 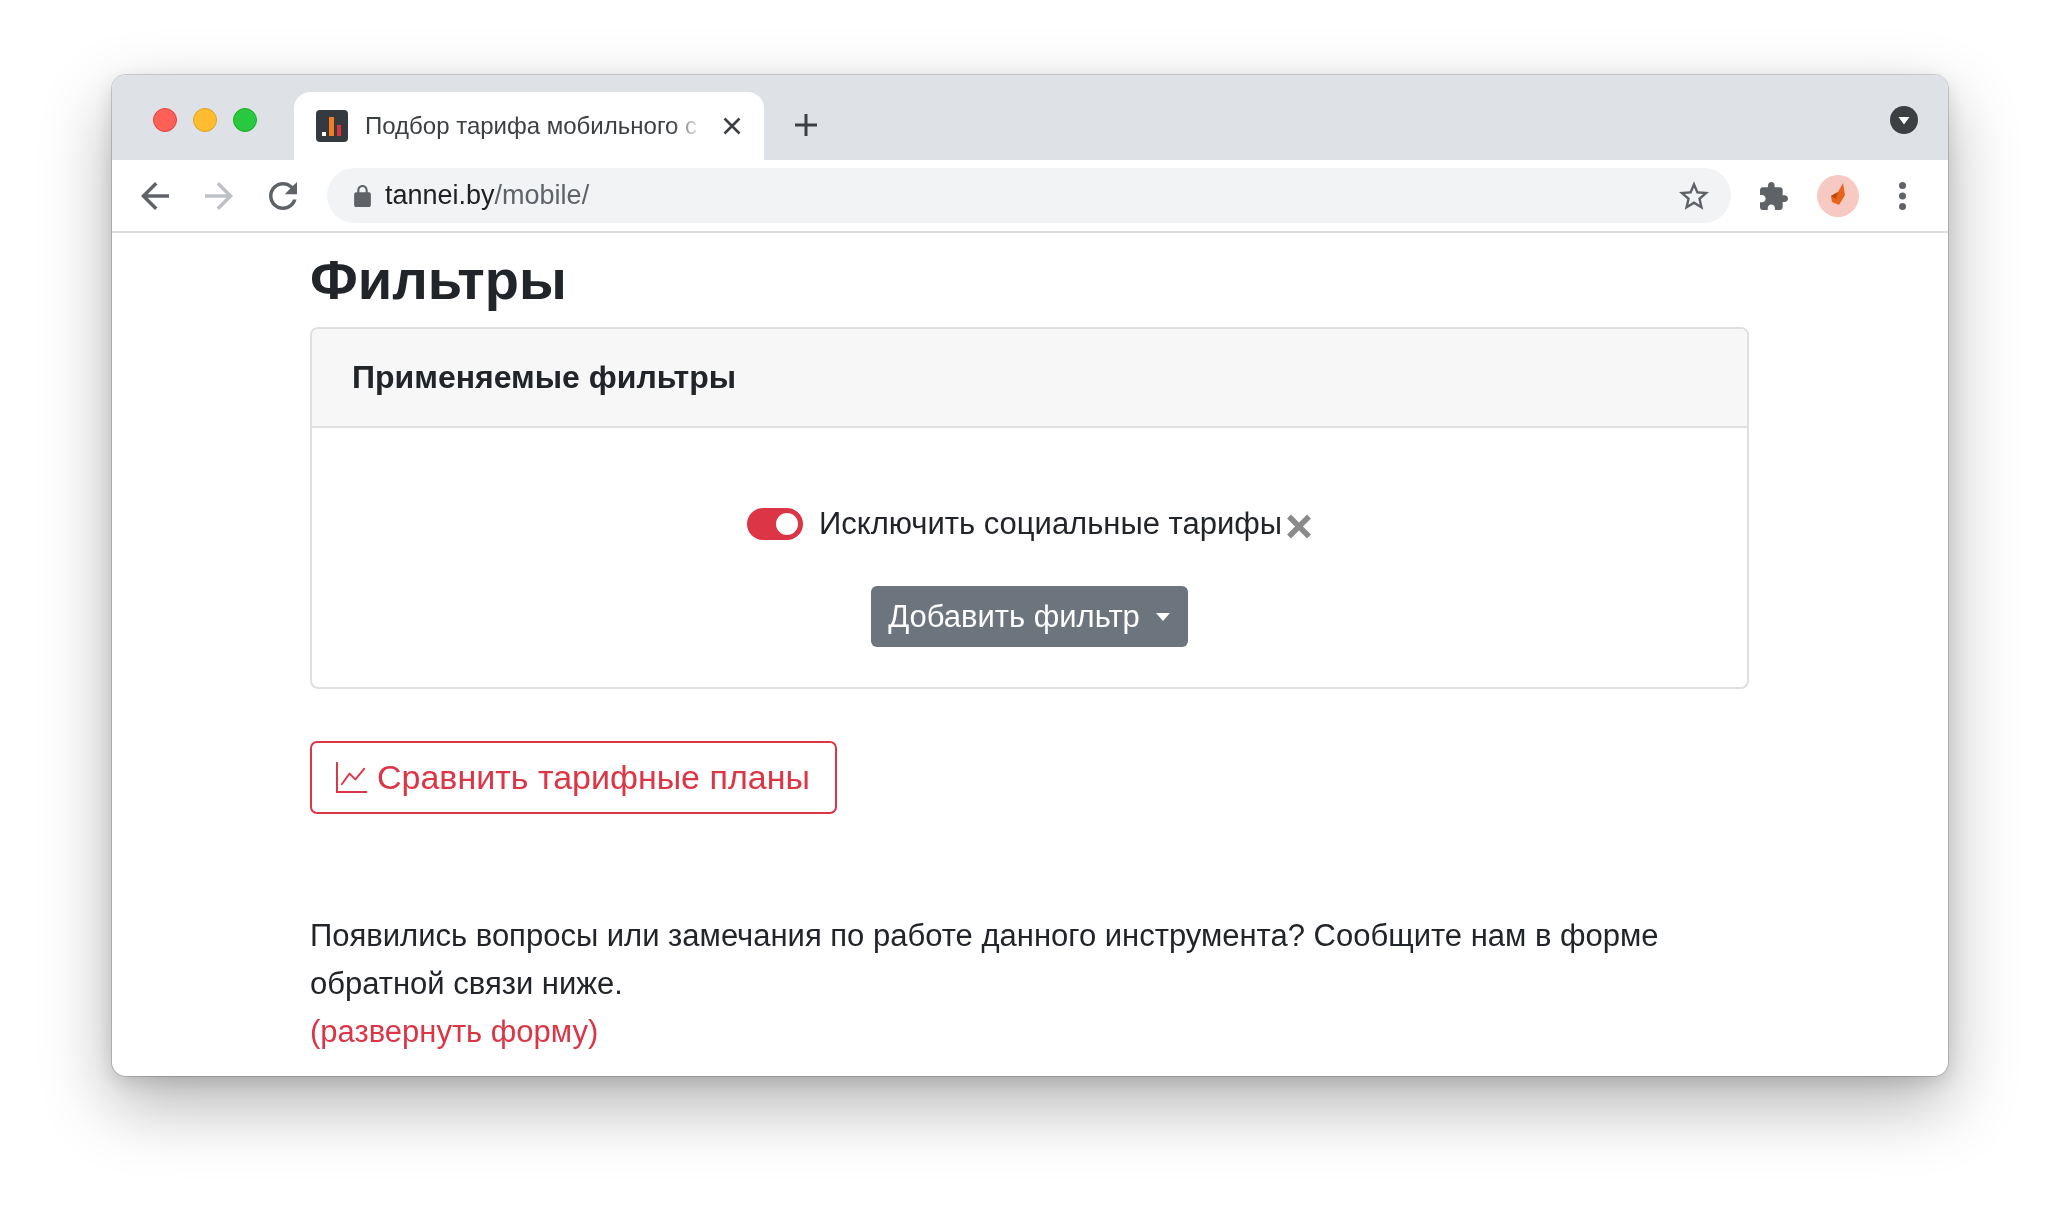 I want to click on add-filter-button: Добавить фильтр, so click(x=1029, y=616).